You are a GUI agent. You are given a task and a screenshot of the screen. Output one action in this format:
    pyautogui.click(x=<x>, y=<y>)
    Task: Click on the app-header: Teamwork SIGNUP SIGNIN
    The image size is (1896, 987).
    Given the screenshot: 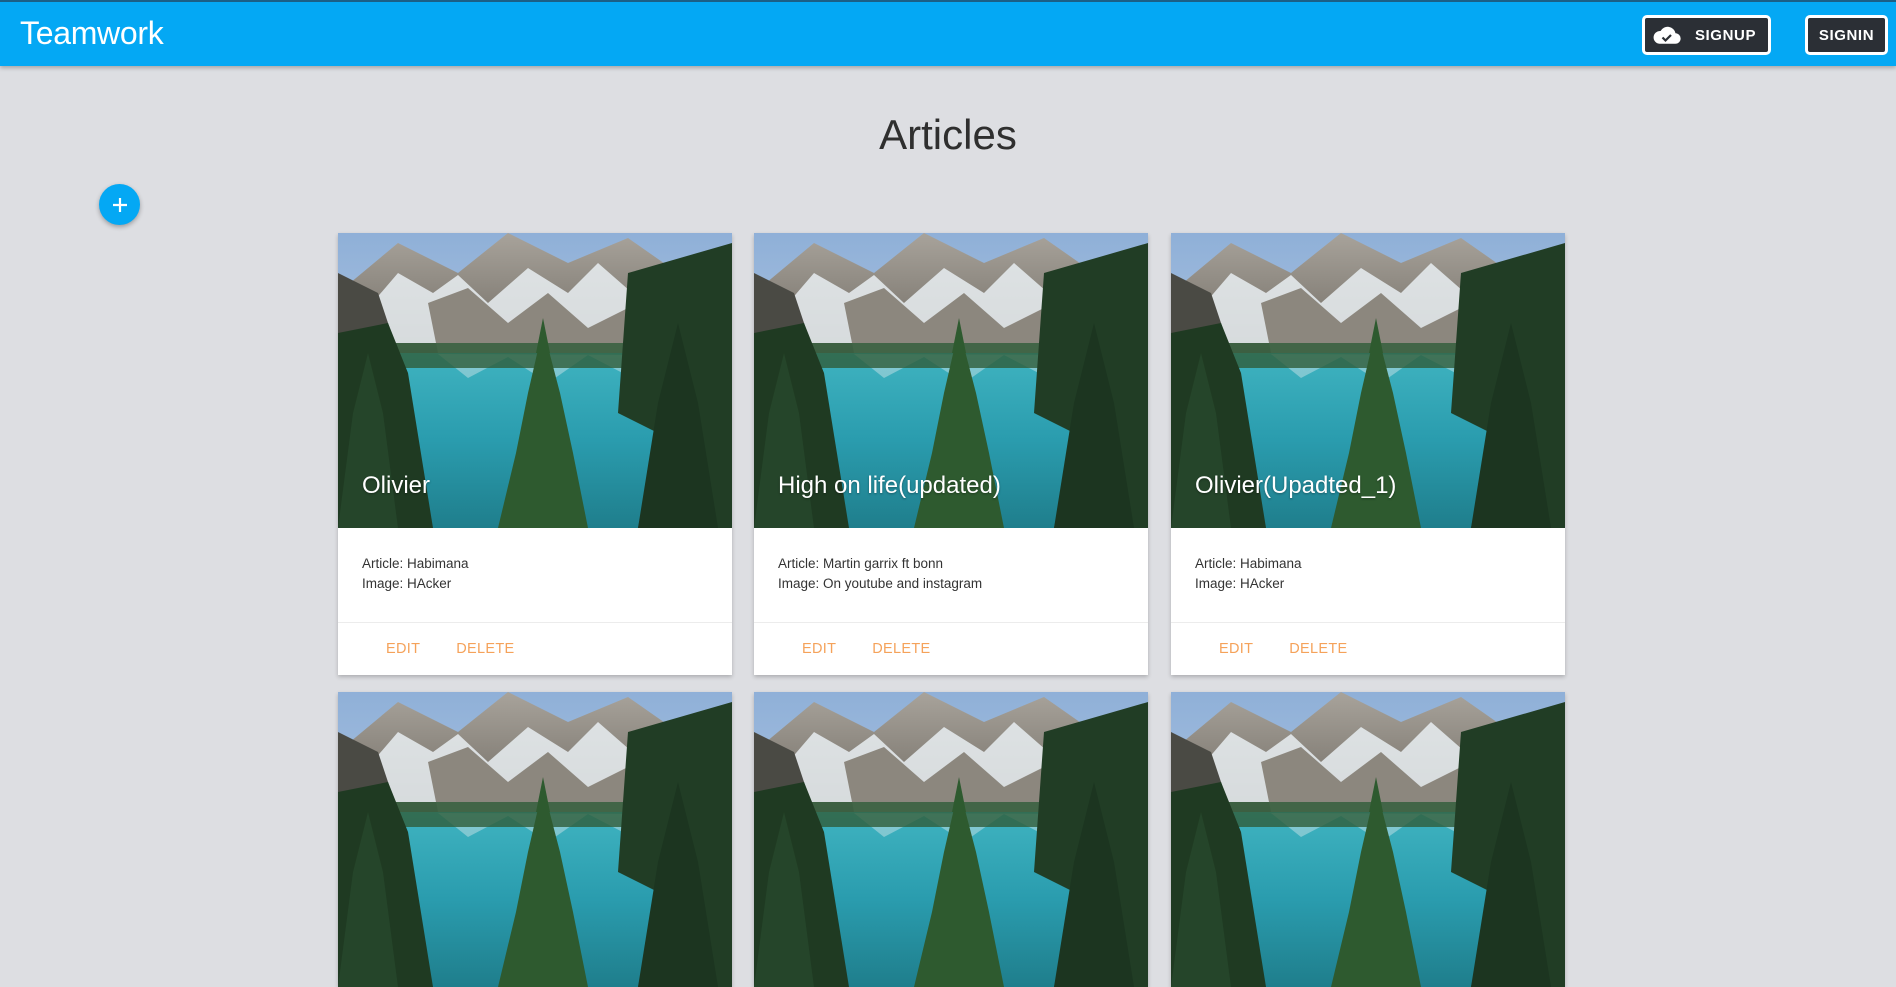 What is the action you would take?
    pyautogui.click(x=948, y=33)
    